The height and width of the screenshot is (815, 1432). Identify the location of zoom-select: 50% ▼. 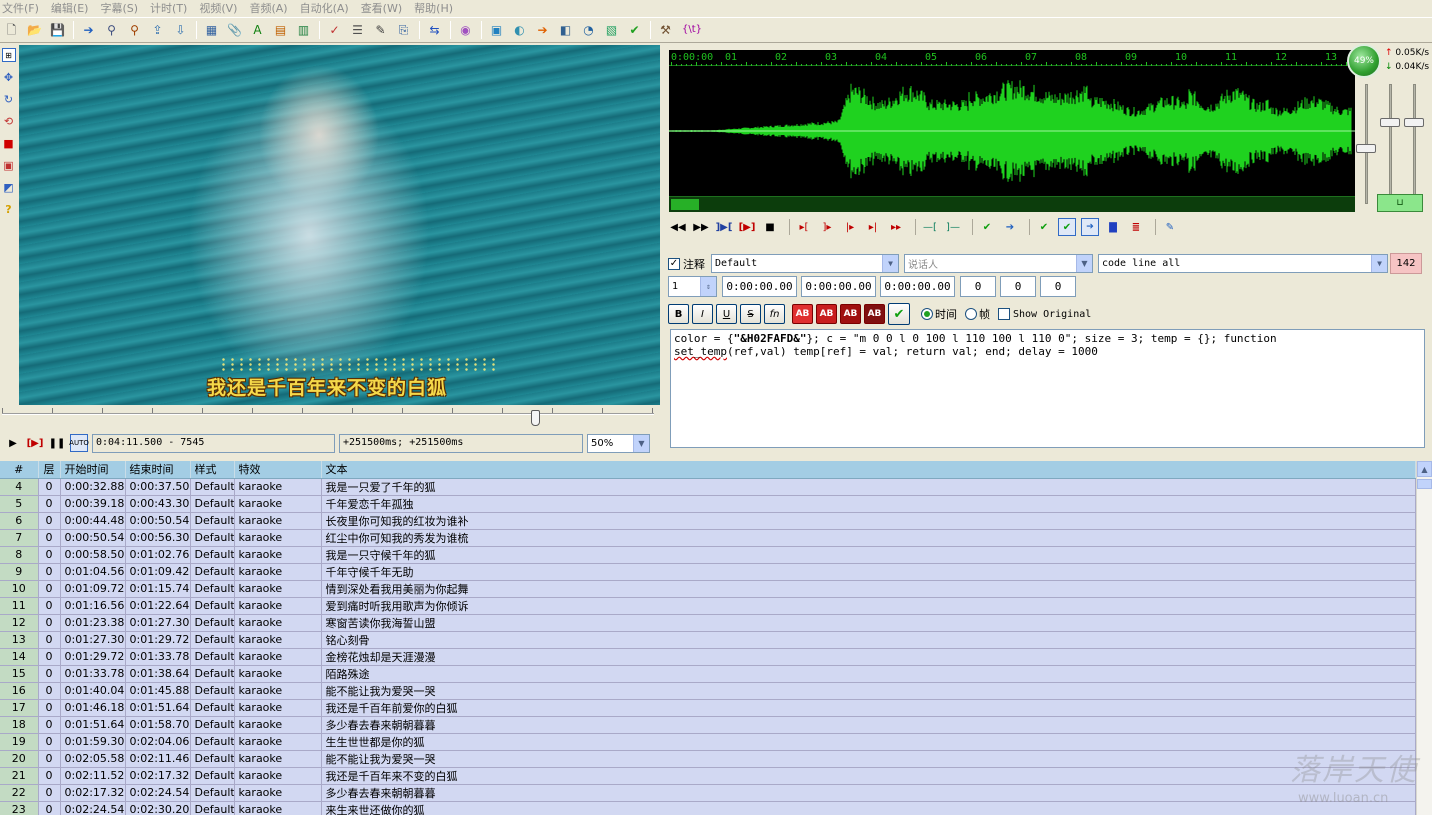
(618, 443).